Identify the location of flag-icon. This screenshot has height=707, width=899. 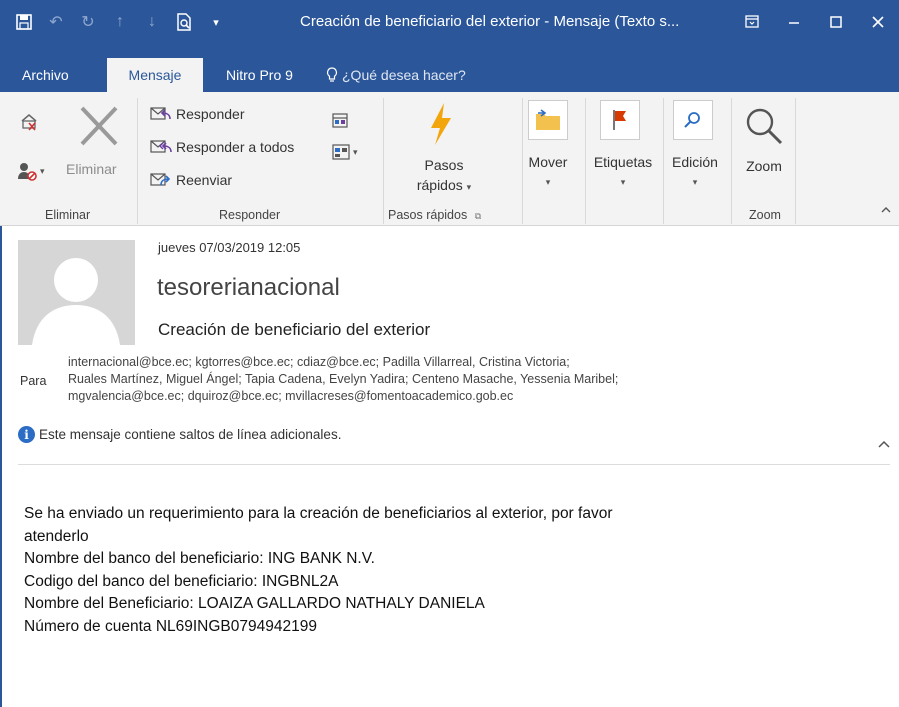
(619, 120).